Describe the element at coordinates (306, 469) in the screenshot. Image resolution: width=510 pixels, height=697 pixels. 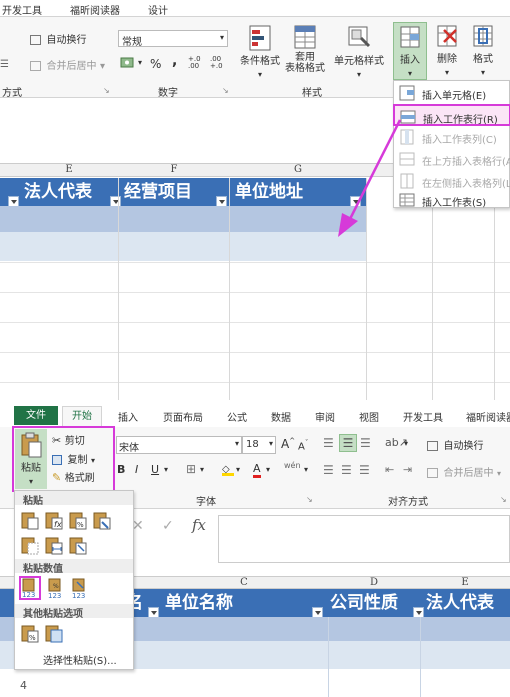
I see `phonetic-dropdown-icon: ▾` at that location.